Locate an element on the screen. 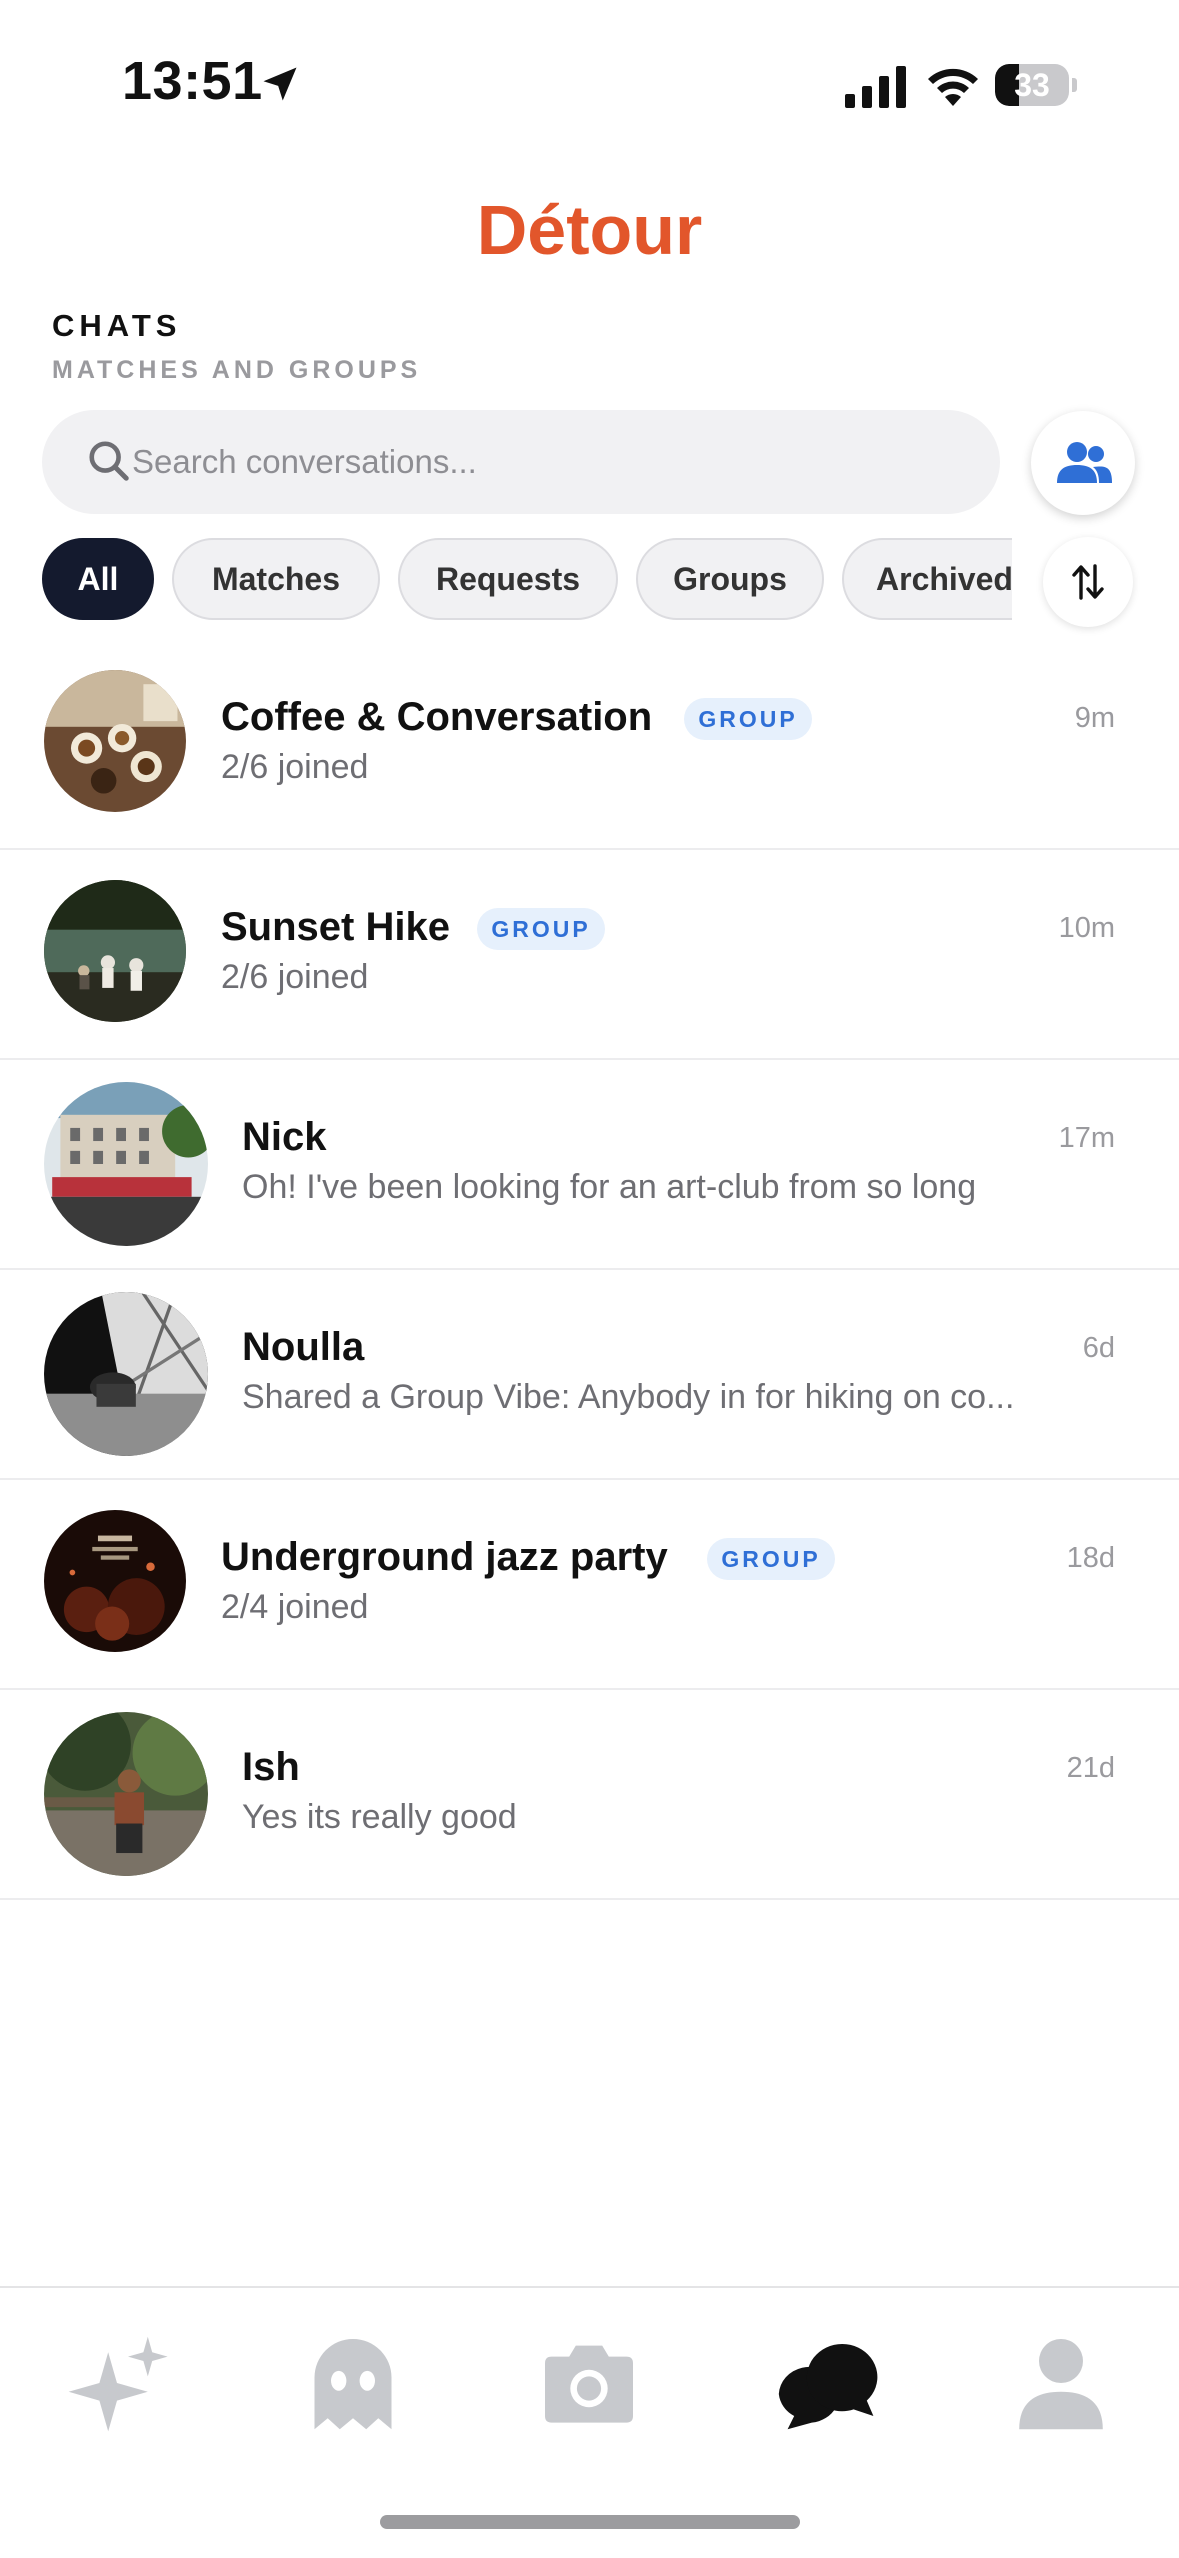 The image size is (1179, 2558). chat-name: Sunset Hike is located at coordinates (335, 927).